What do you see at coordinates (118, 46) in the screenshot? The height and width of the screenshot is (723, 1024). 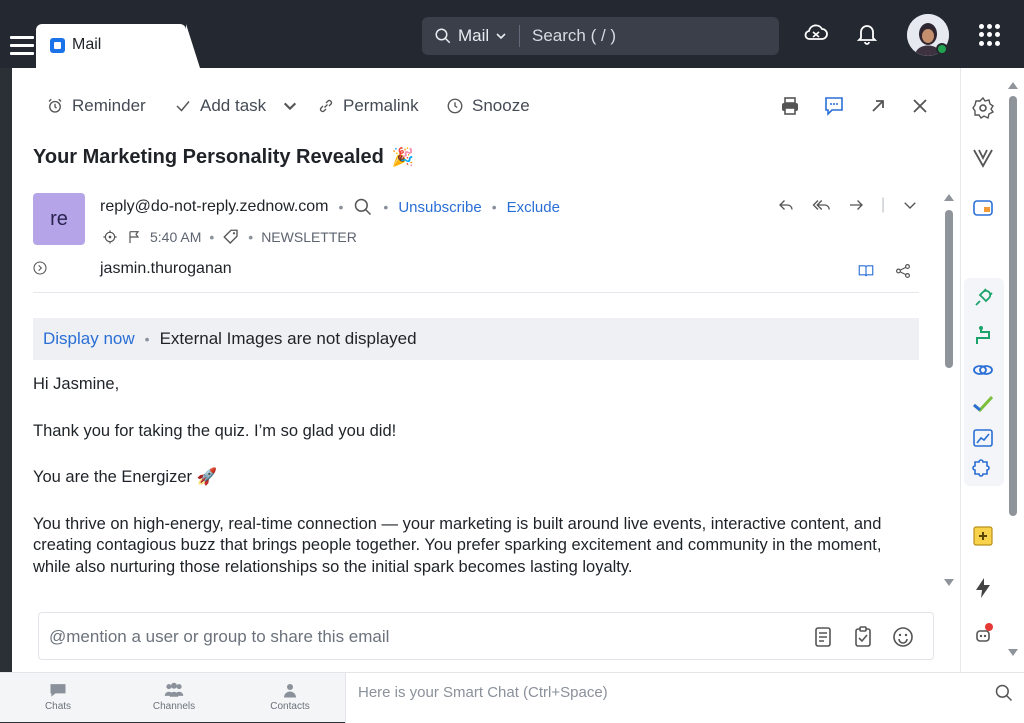 I see `tab-mail: Mail` at bounding box center [118, 46].